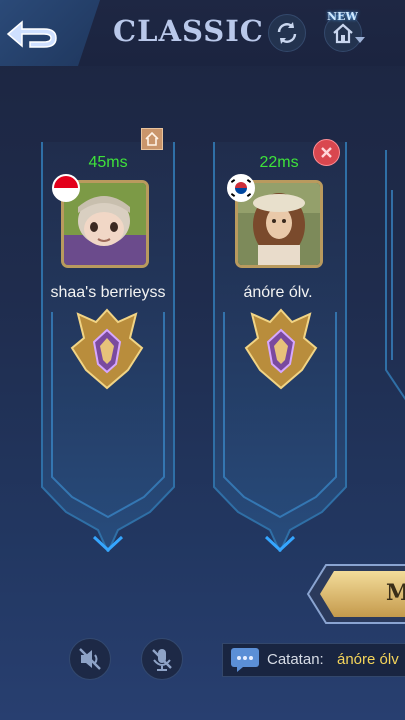  What do you see at coordinates (295, 659) in the screenshot?
I see `chat-prefix: Catatan:` at bounding box center [295, 659].